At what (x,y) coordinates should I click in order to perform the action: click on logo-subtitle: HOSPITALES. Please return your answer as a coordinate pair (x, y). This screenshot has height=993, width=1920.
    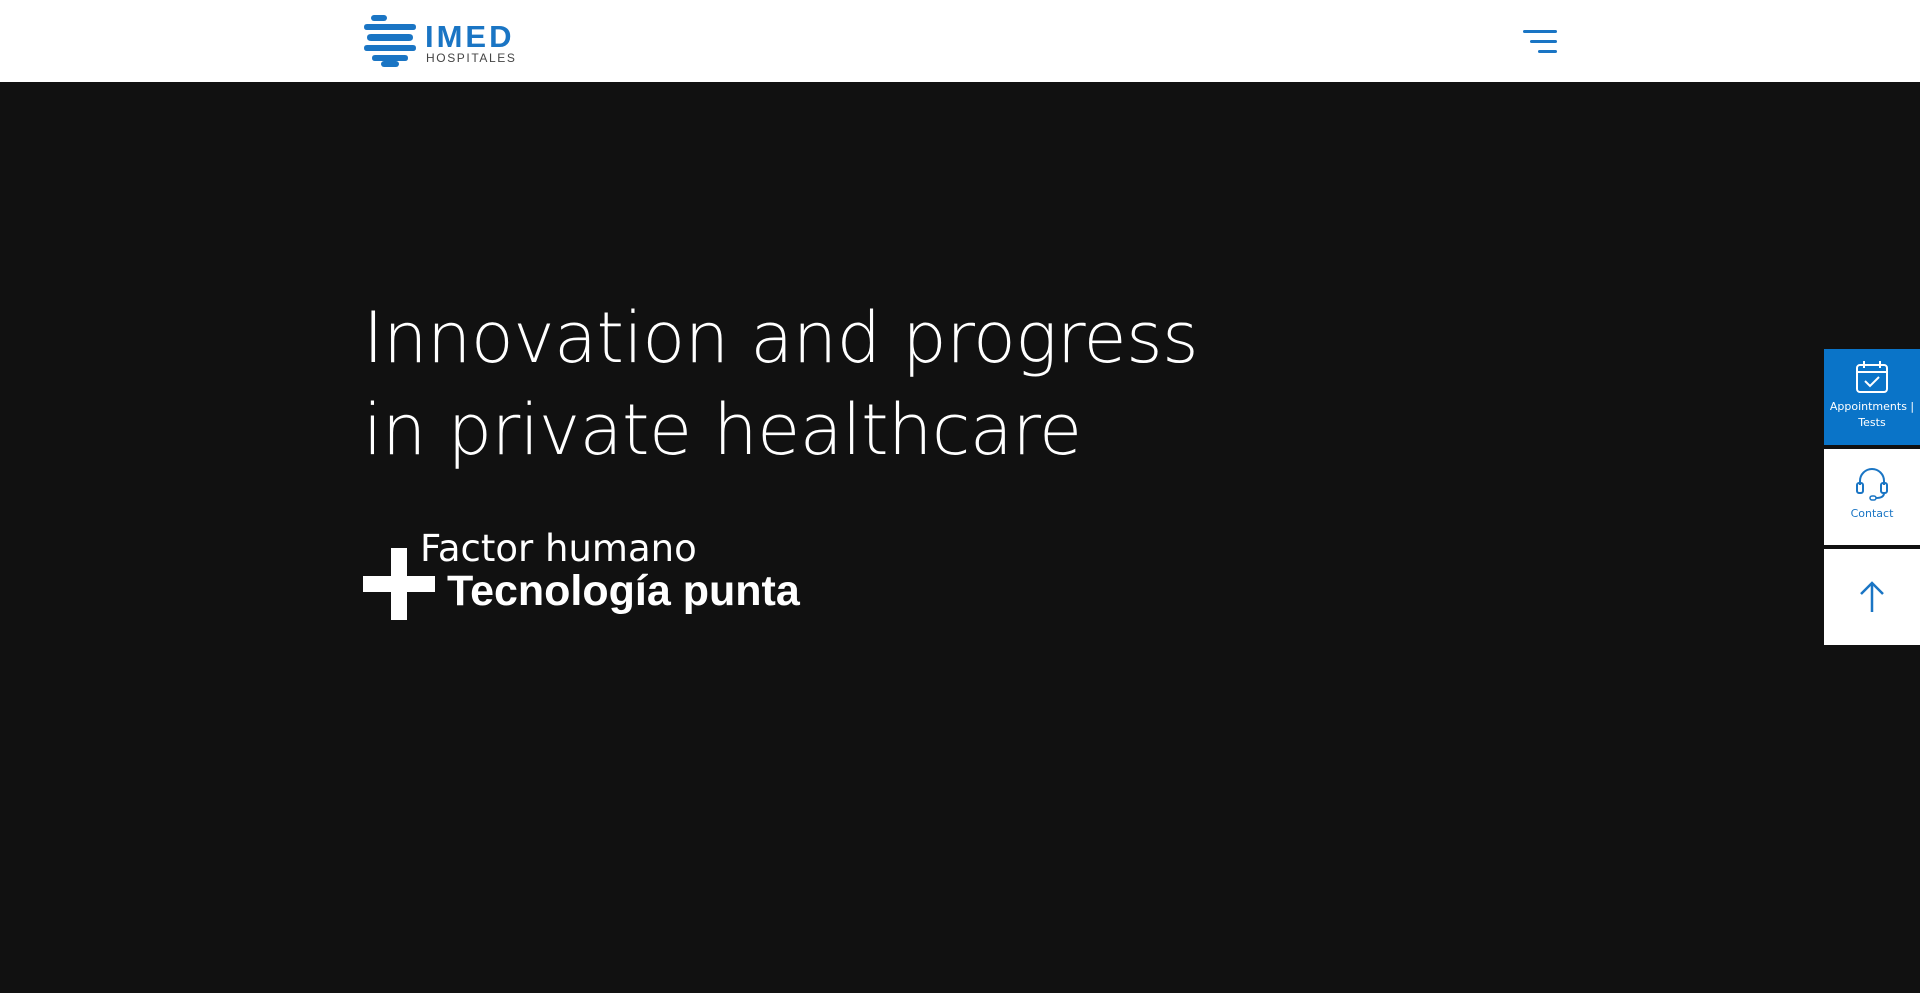
    Looking at the image, I should click on (471, 58).